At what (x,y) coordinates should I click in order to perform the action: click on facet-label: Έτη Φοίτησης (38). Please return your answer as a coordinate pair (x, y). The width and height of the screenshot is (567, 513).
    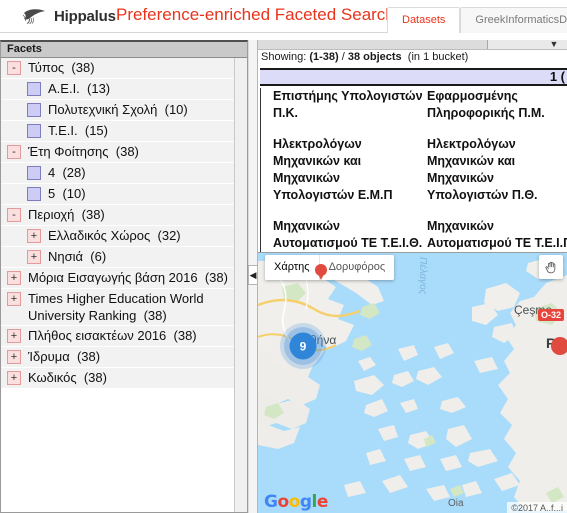
    Looking at the image, I should click on (85, 151).